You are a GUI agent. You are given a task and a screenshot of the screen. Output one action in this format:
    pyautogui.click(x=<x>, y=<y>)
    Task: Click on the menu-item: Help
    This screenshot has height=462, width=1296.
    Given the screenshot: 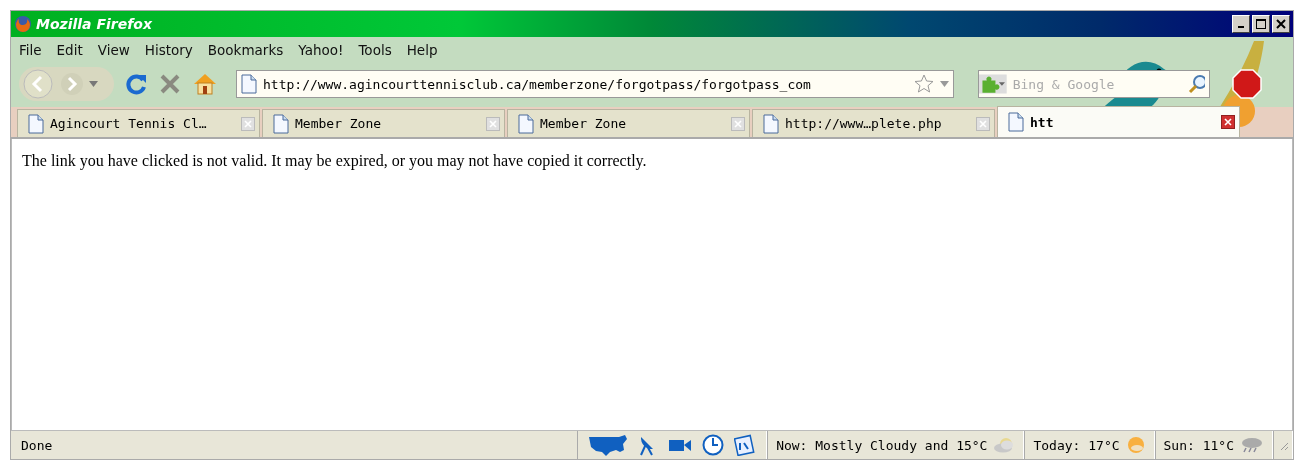 What is the action you would take?
    pyautogui.click(x=422, y=50)
    